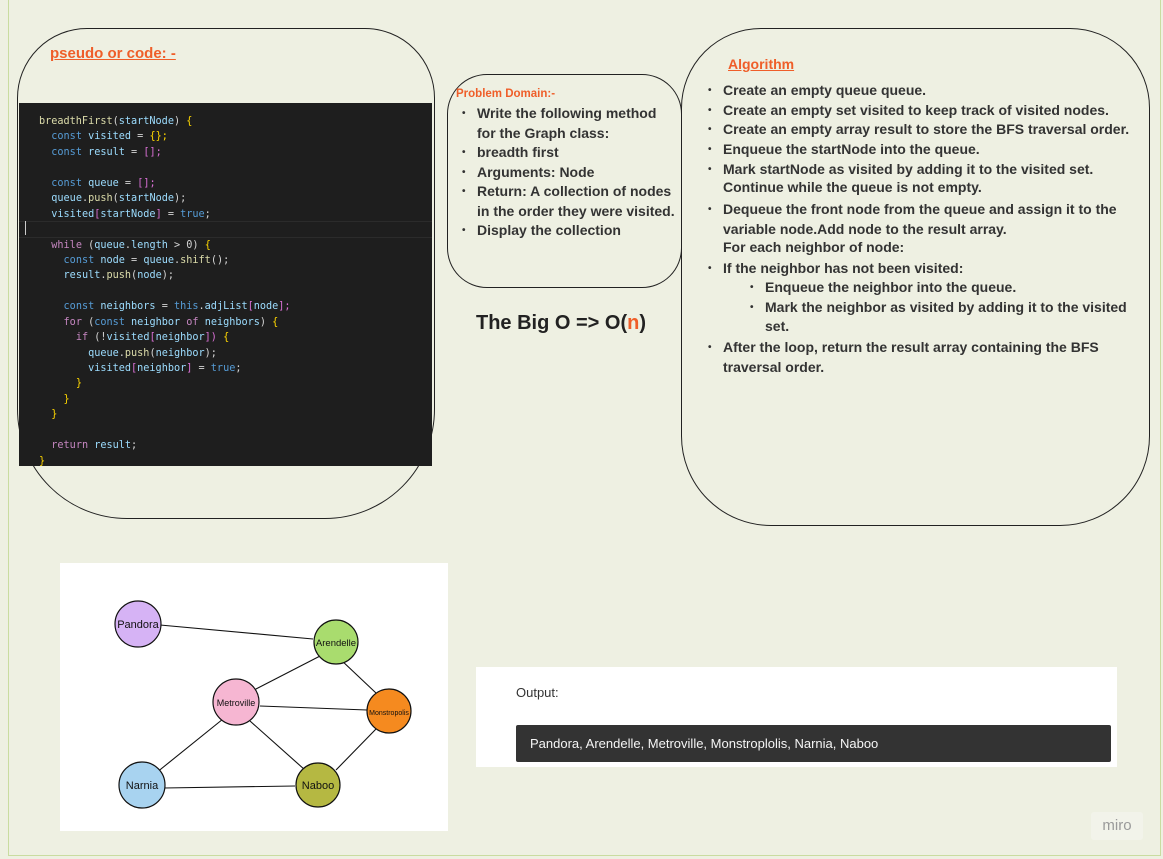 The width and height of the screenshot is (1163, 859). I want to click on node-label-monstropolis: Monstropolis, so click(389, 713).